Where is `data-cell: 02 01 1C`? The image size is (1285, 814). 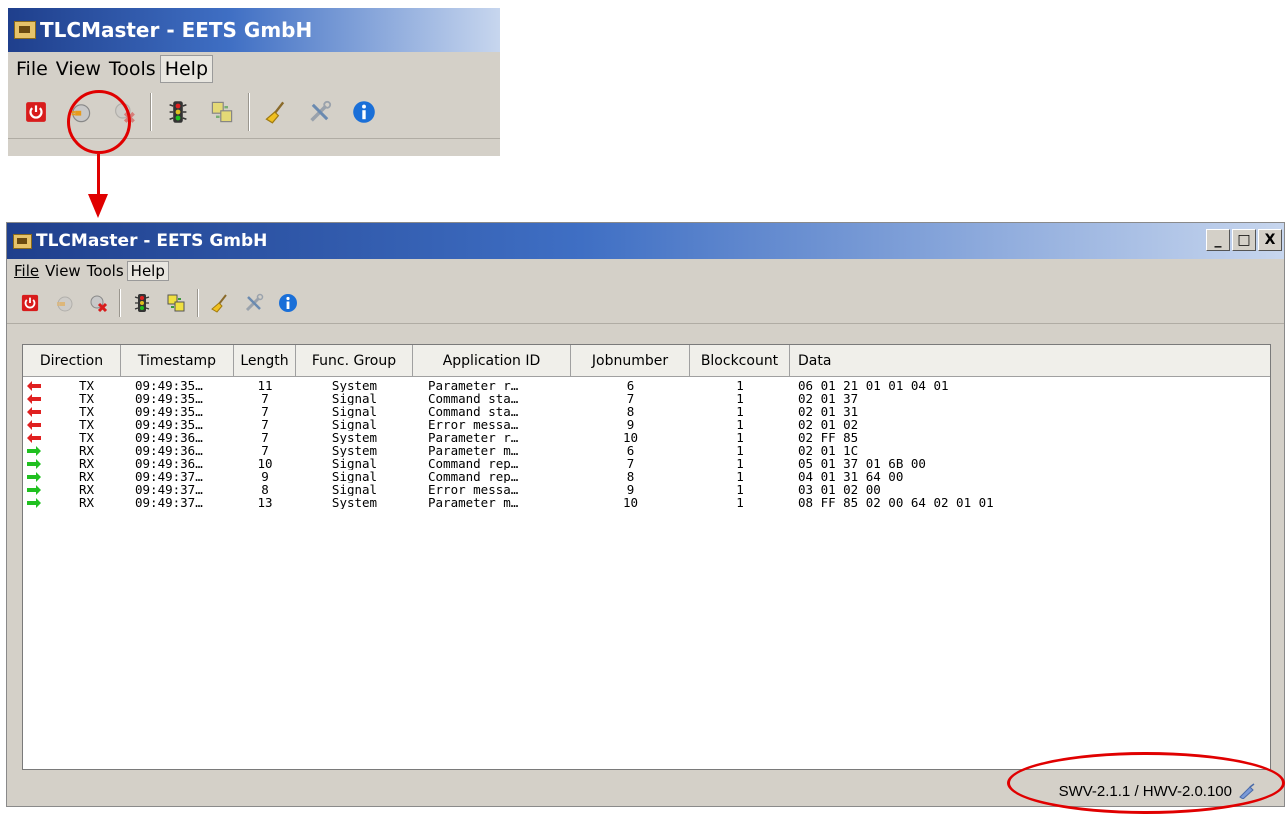 data-cell: 02 01 1C is located at coordinates (828, 450).